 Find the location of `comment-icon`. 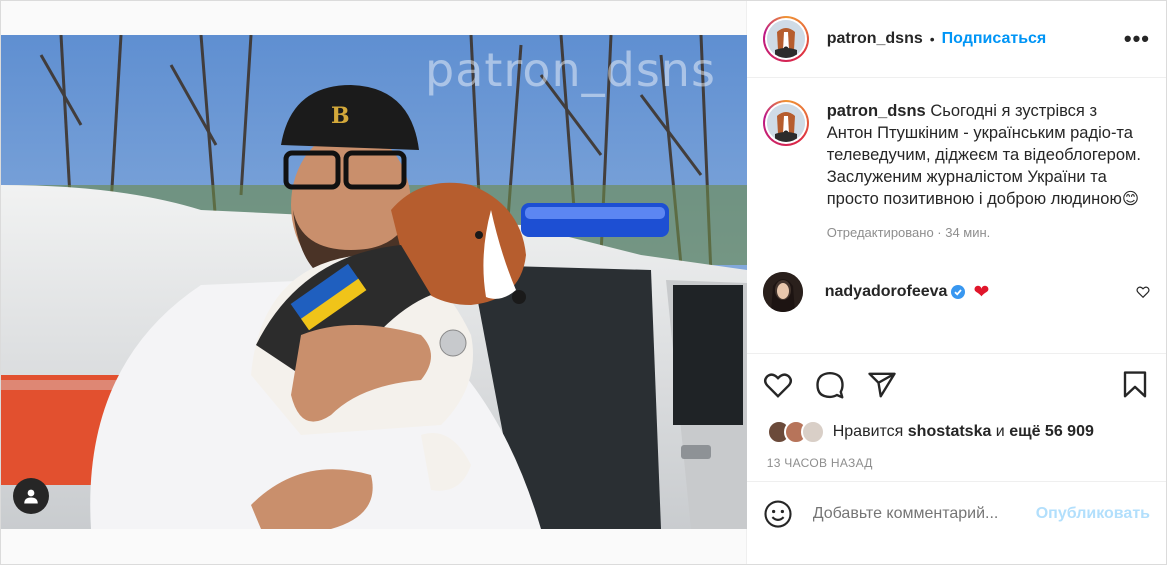

comment-icon is located at coordinates (830, 385).